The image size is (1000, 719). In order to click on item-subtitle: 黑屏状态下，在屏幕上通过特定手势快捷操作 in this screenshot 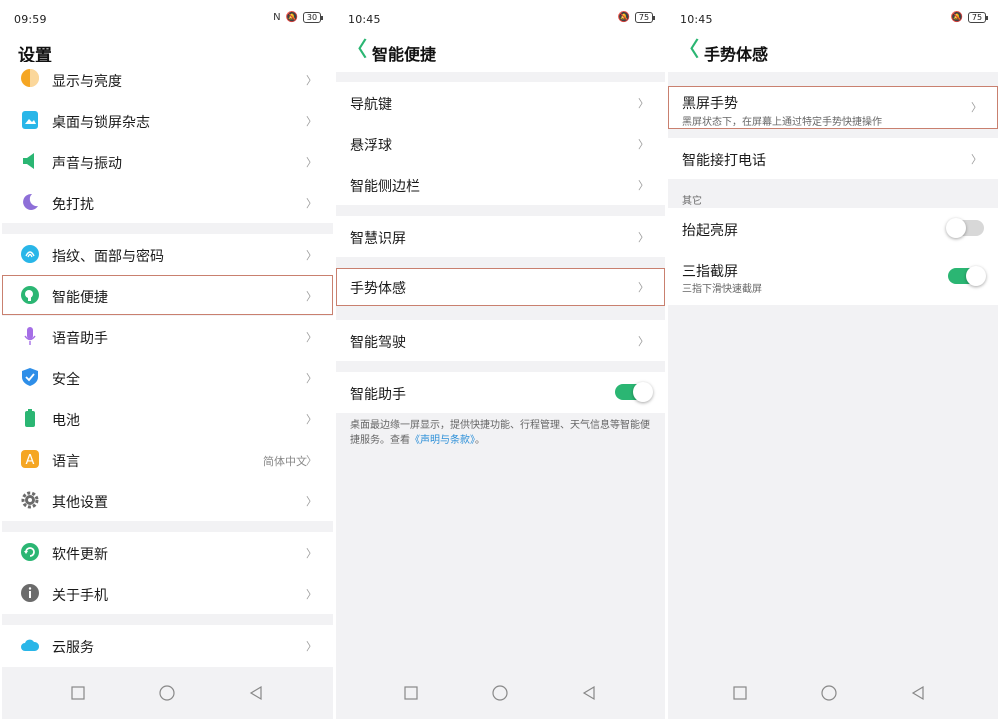, I will do `click(782, 122)`.